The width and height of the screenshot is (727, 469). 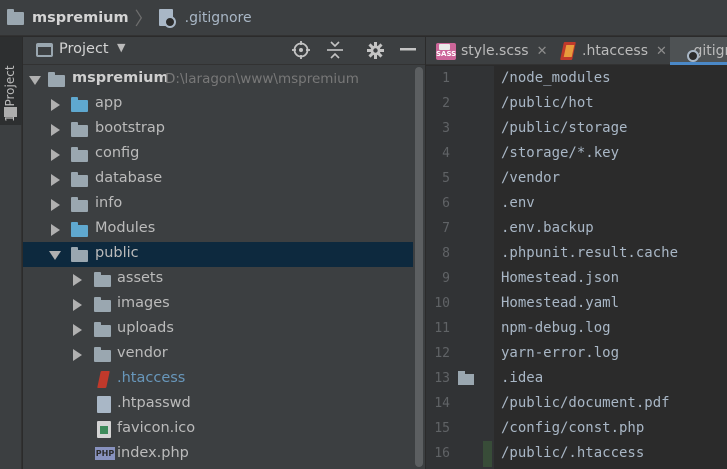 What do you see at coordinates (560, 303) in the screenshot?
I see `code-line: Homestead.yaml` at bounding box center [560, 303].